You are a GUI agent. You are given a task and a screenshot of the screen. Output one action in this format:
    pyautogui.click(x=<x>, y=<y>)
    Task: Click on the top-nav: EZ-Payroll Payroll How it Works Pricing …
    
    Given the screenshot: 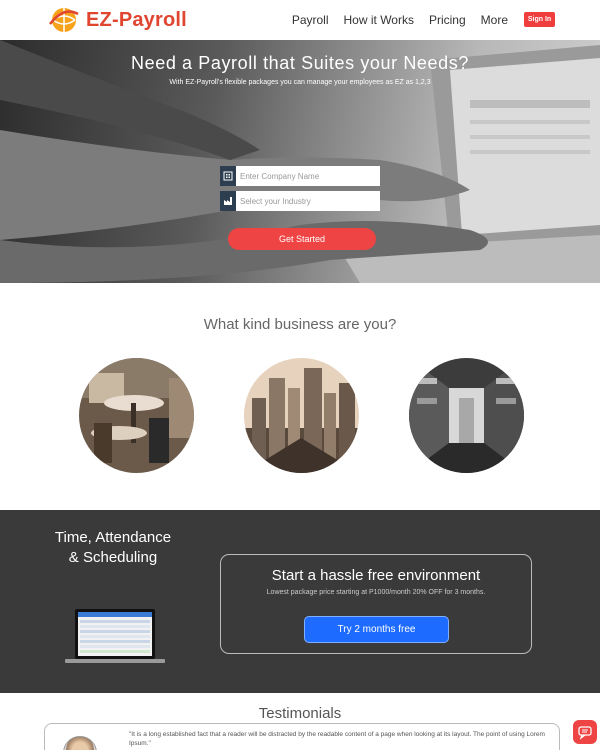 What is the action you would take?
    pyautogui.click(x=300, y=20)
    